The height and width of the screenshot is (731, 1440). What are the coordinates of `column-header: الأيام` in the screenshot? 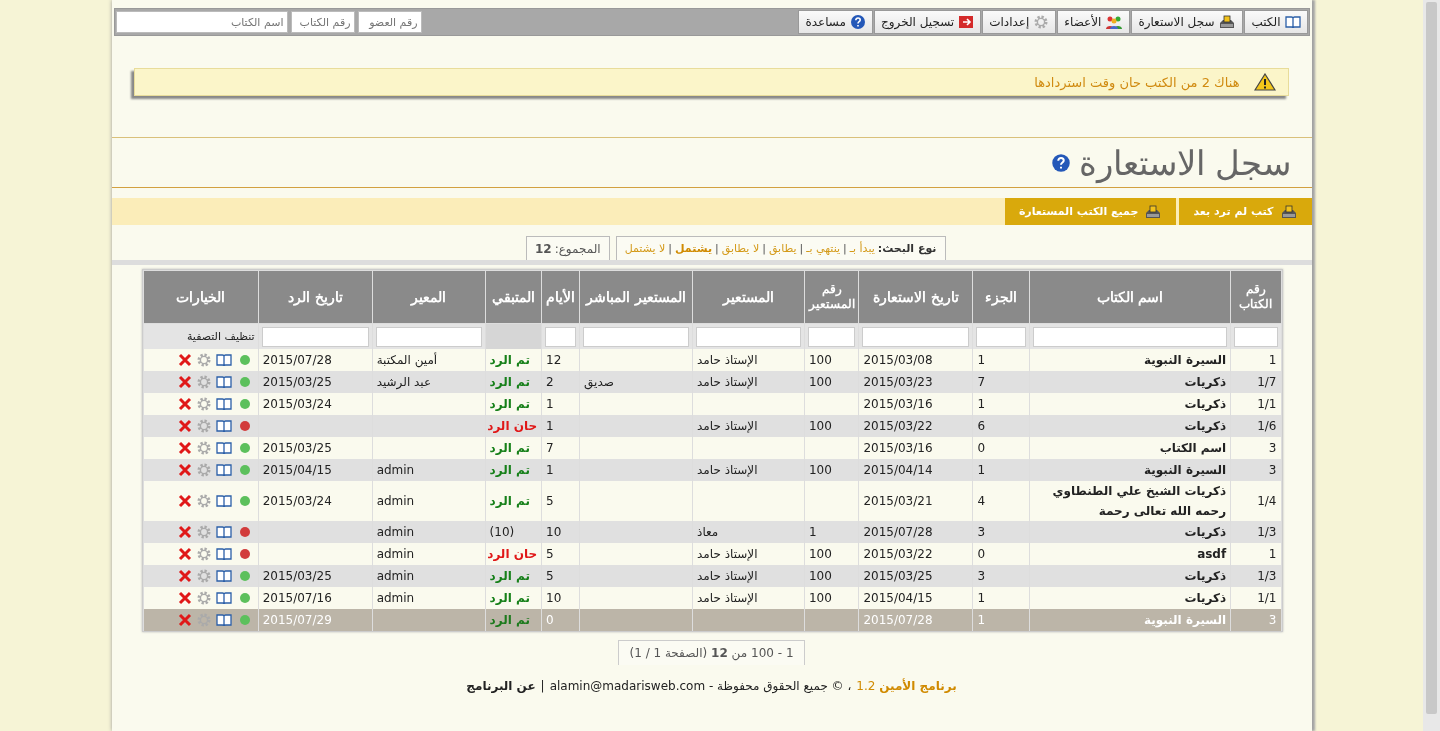 It's located at (560, 297).